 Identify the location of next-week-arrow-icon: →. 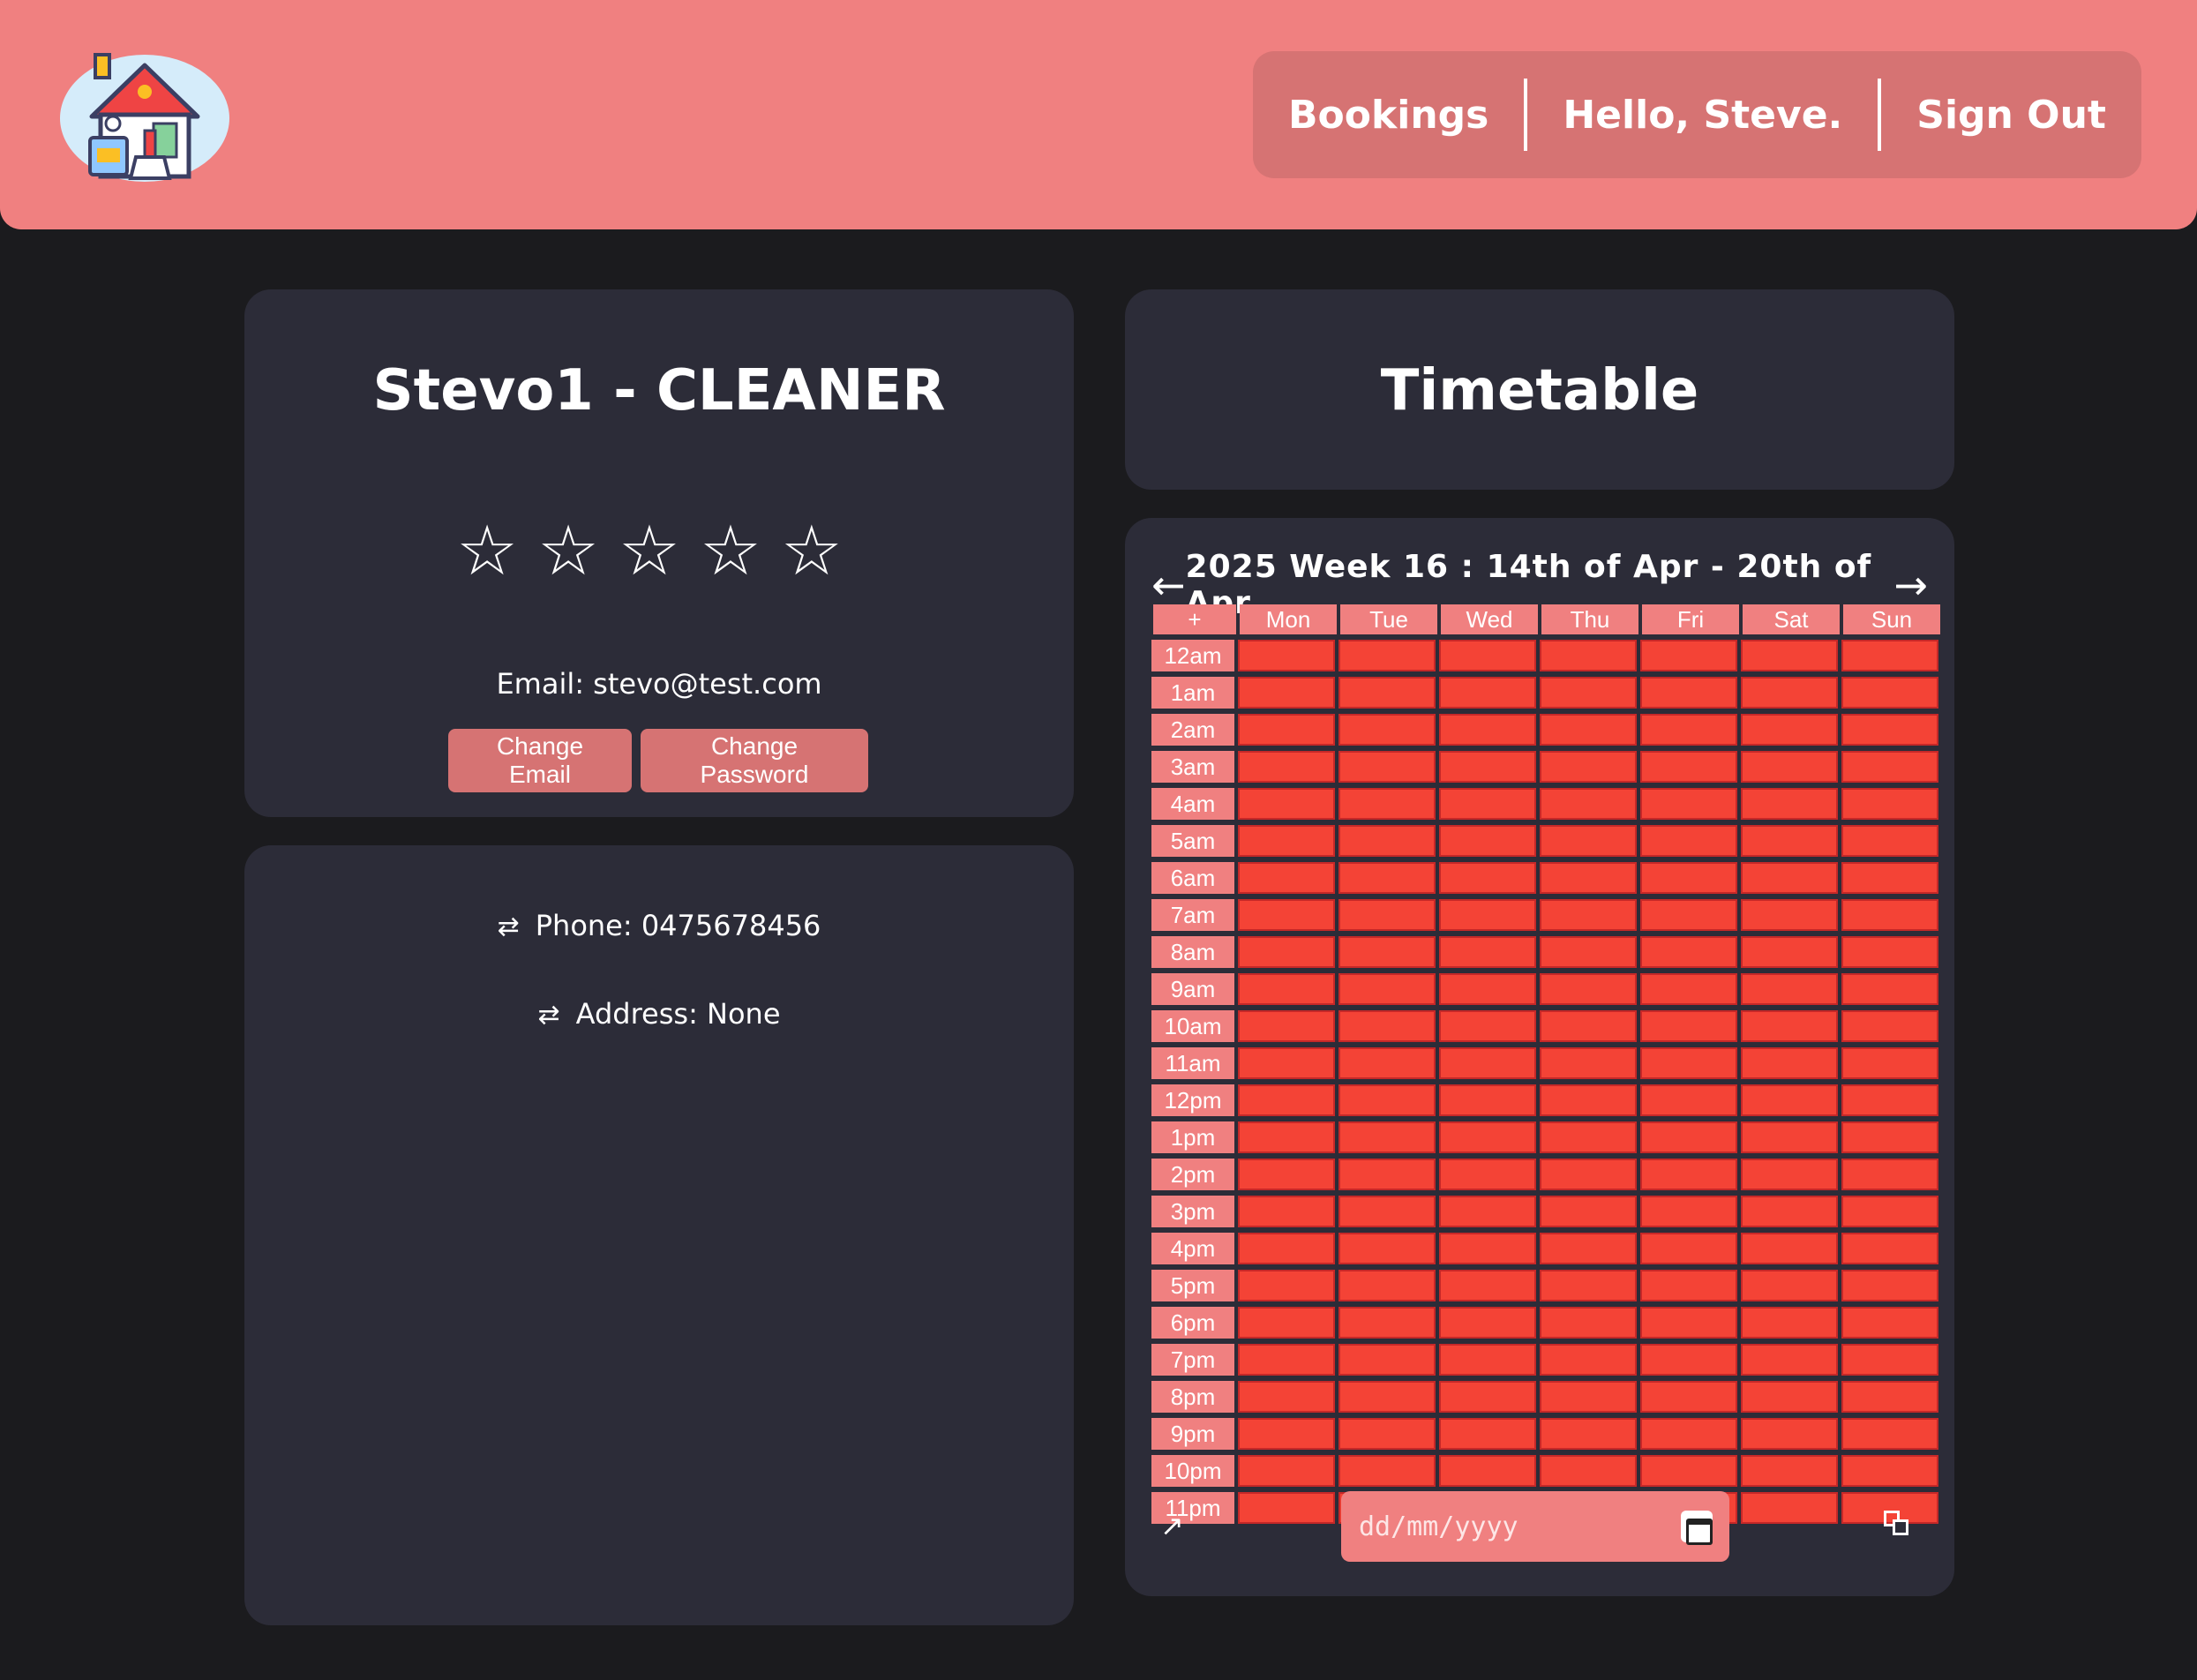
(1910, 585).